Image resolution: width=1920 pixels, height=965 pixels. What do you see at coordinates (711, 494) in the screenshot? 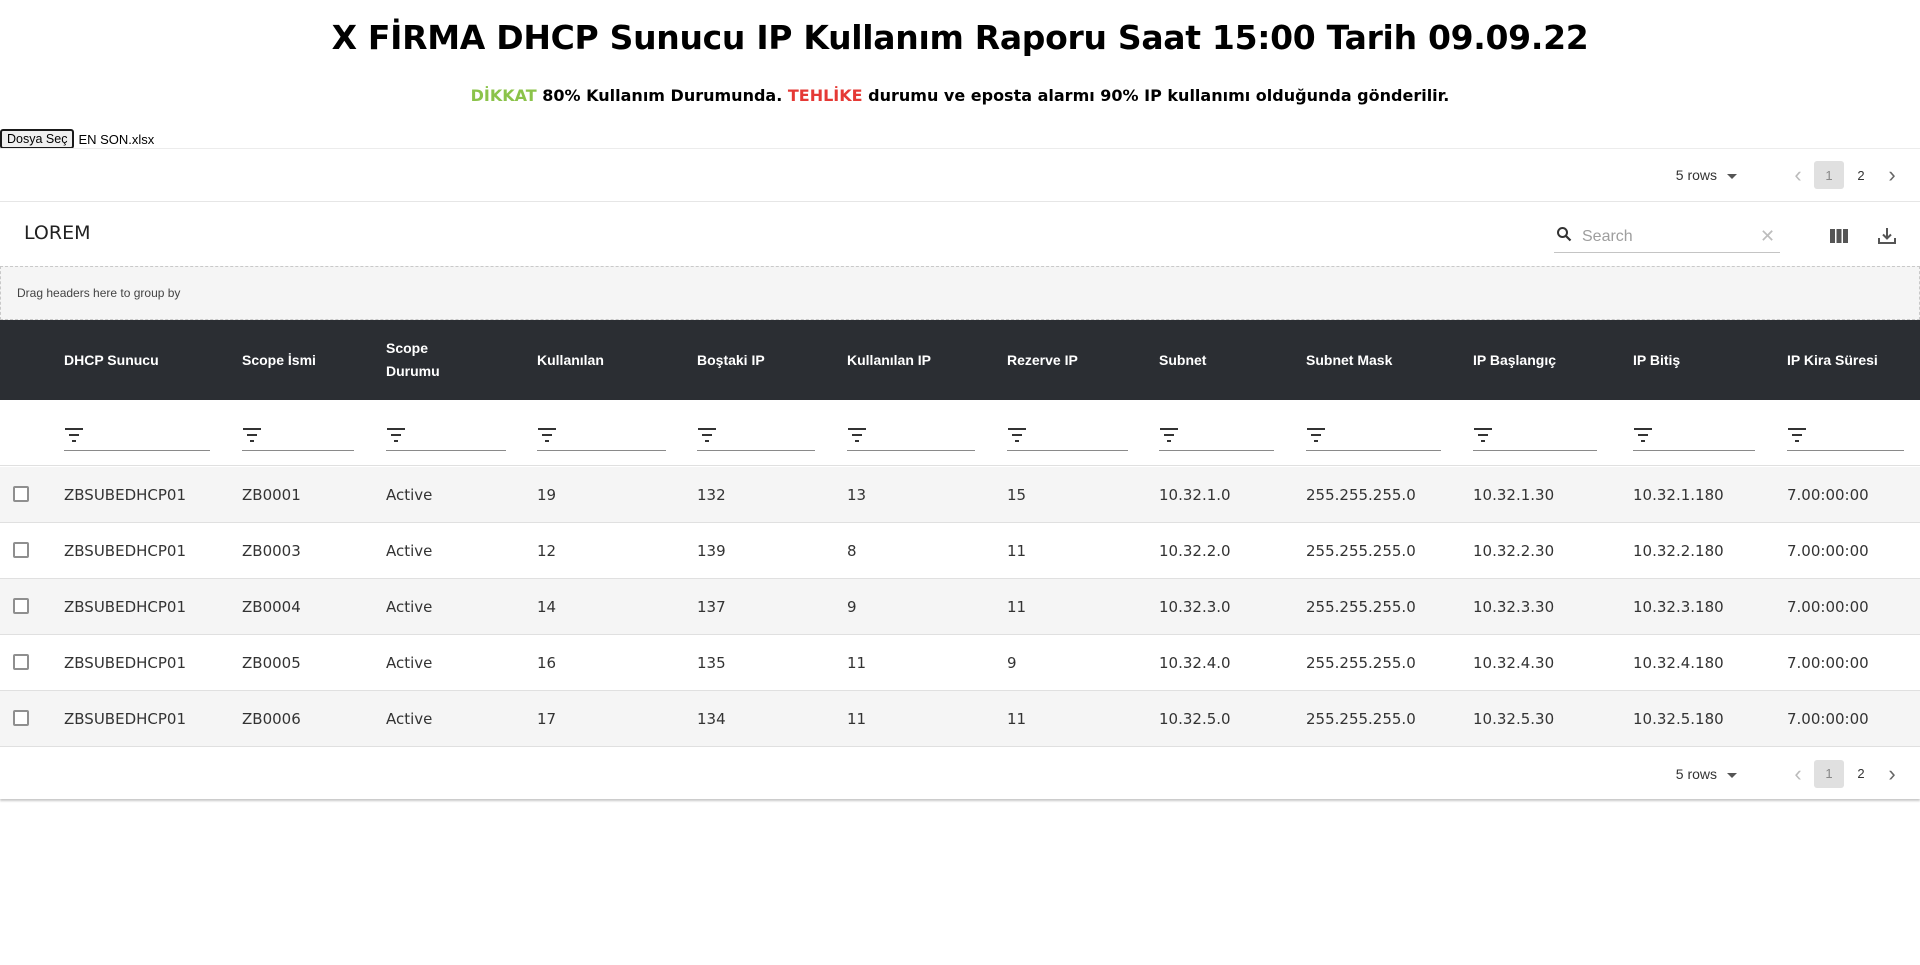
I see `cell-bostaki-ip: 132` at bounding box center [711, 494].